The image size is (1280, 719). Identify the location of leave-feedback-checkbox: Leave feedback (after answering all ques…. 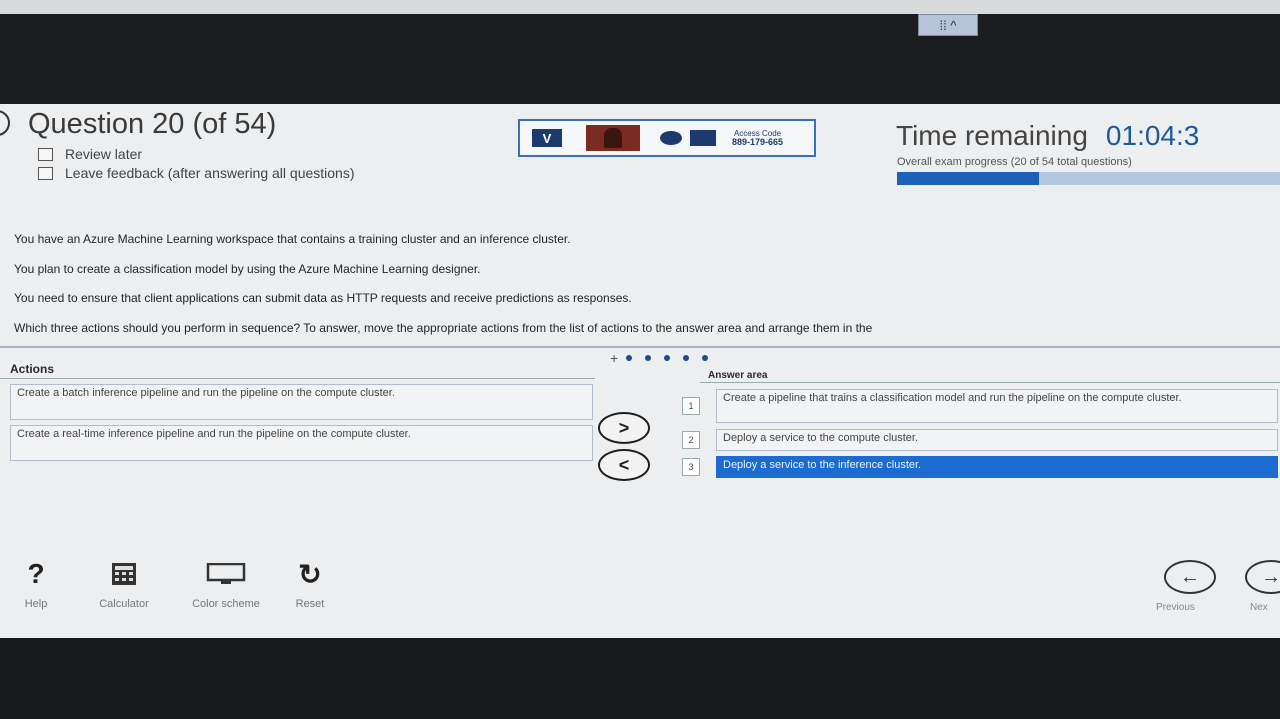
(196, 173).